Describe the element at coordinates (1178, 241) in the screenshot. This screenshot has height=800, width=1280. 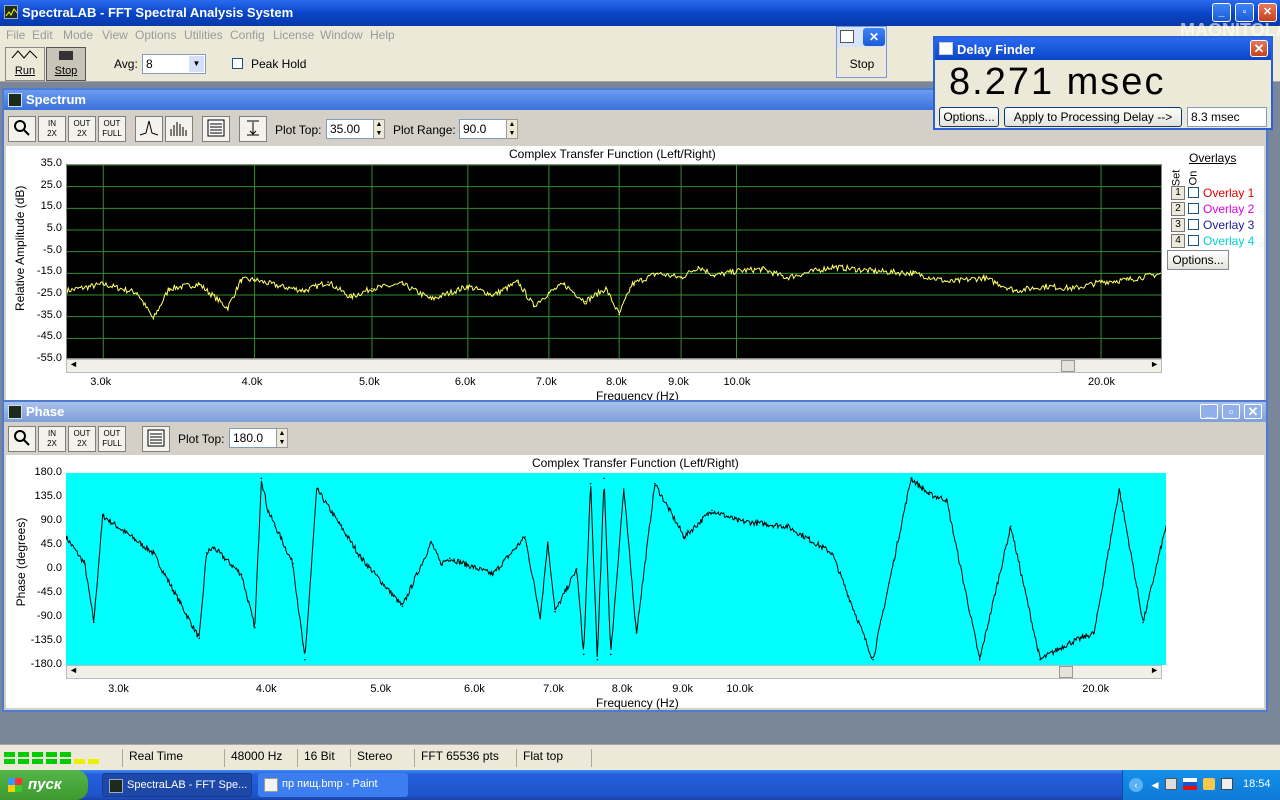
I see `overlay-set-button: 4` at that location.